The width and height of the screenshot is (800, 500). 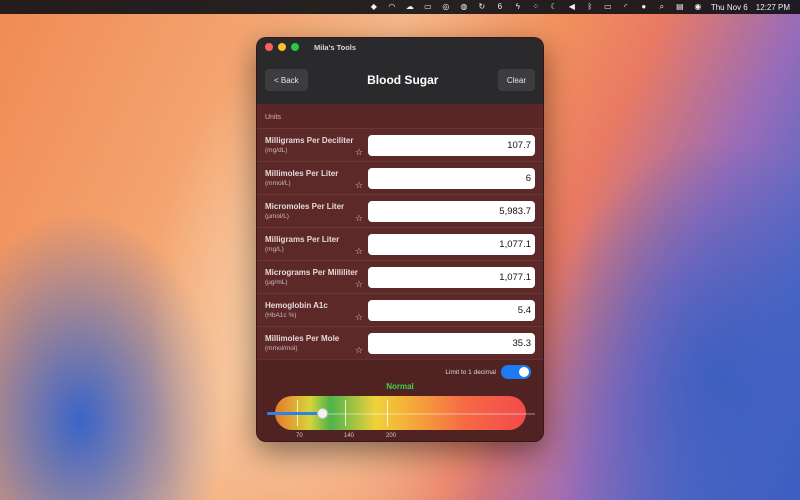 What do you see at coordinates (554, 7) in the screenshot?
I see `moon-icon: ☾` at bounding box center [554, 7].